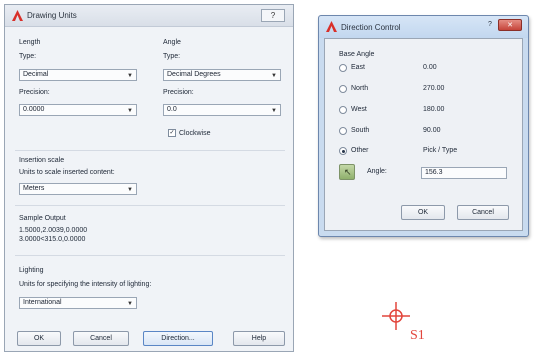 The width and height of the screenshot is (537, 356). Describe the element at coordinates (36, 74) in the screenshot. I see `length-type-value: Decimal` at that location.